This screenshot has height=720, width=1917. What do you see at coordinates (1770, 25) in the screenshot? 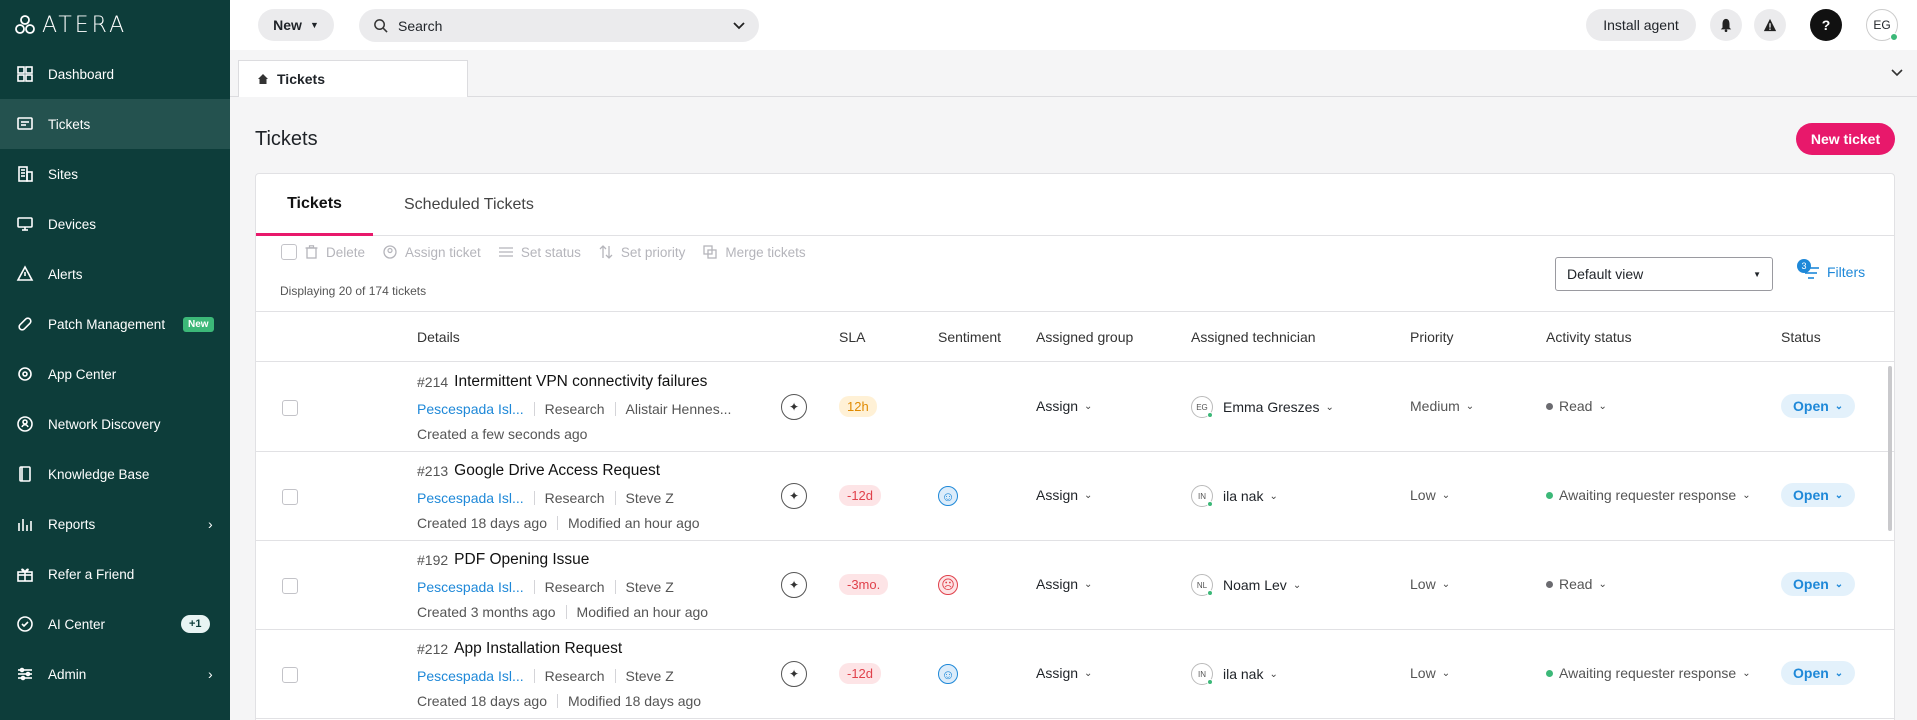
I see `warning-icon` at bounding box center [1770, 25].